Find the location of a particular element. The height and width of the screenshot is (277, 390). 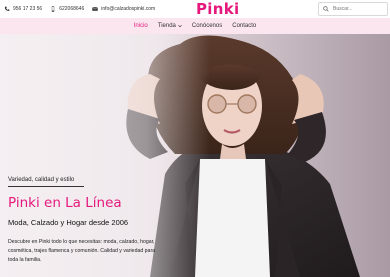

search-input is located at coordinates (358, 9).